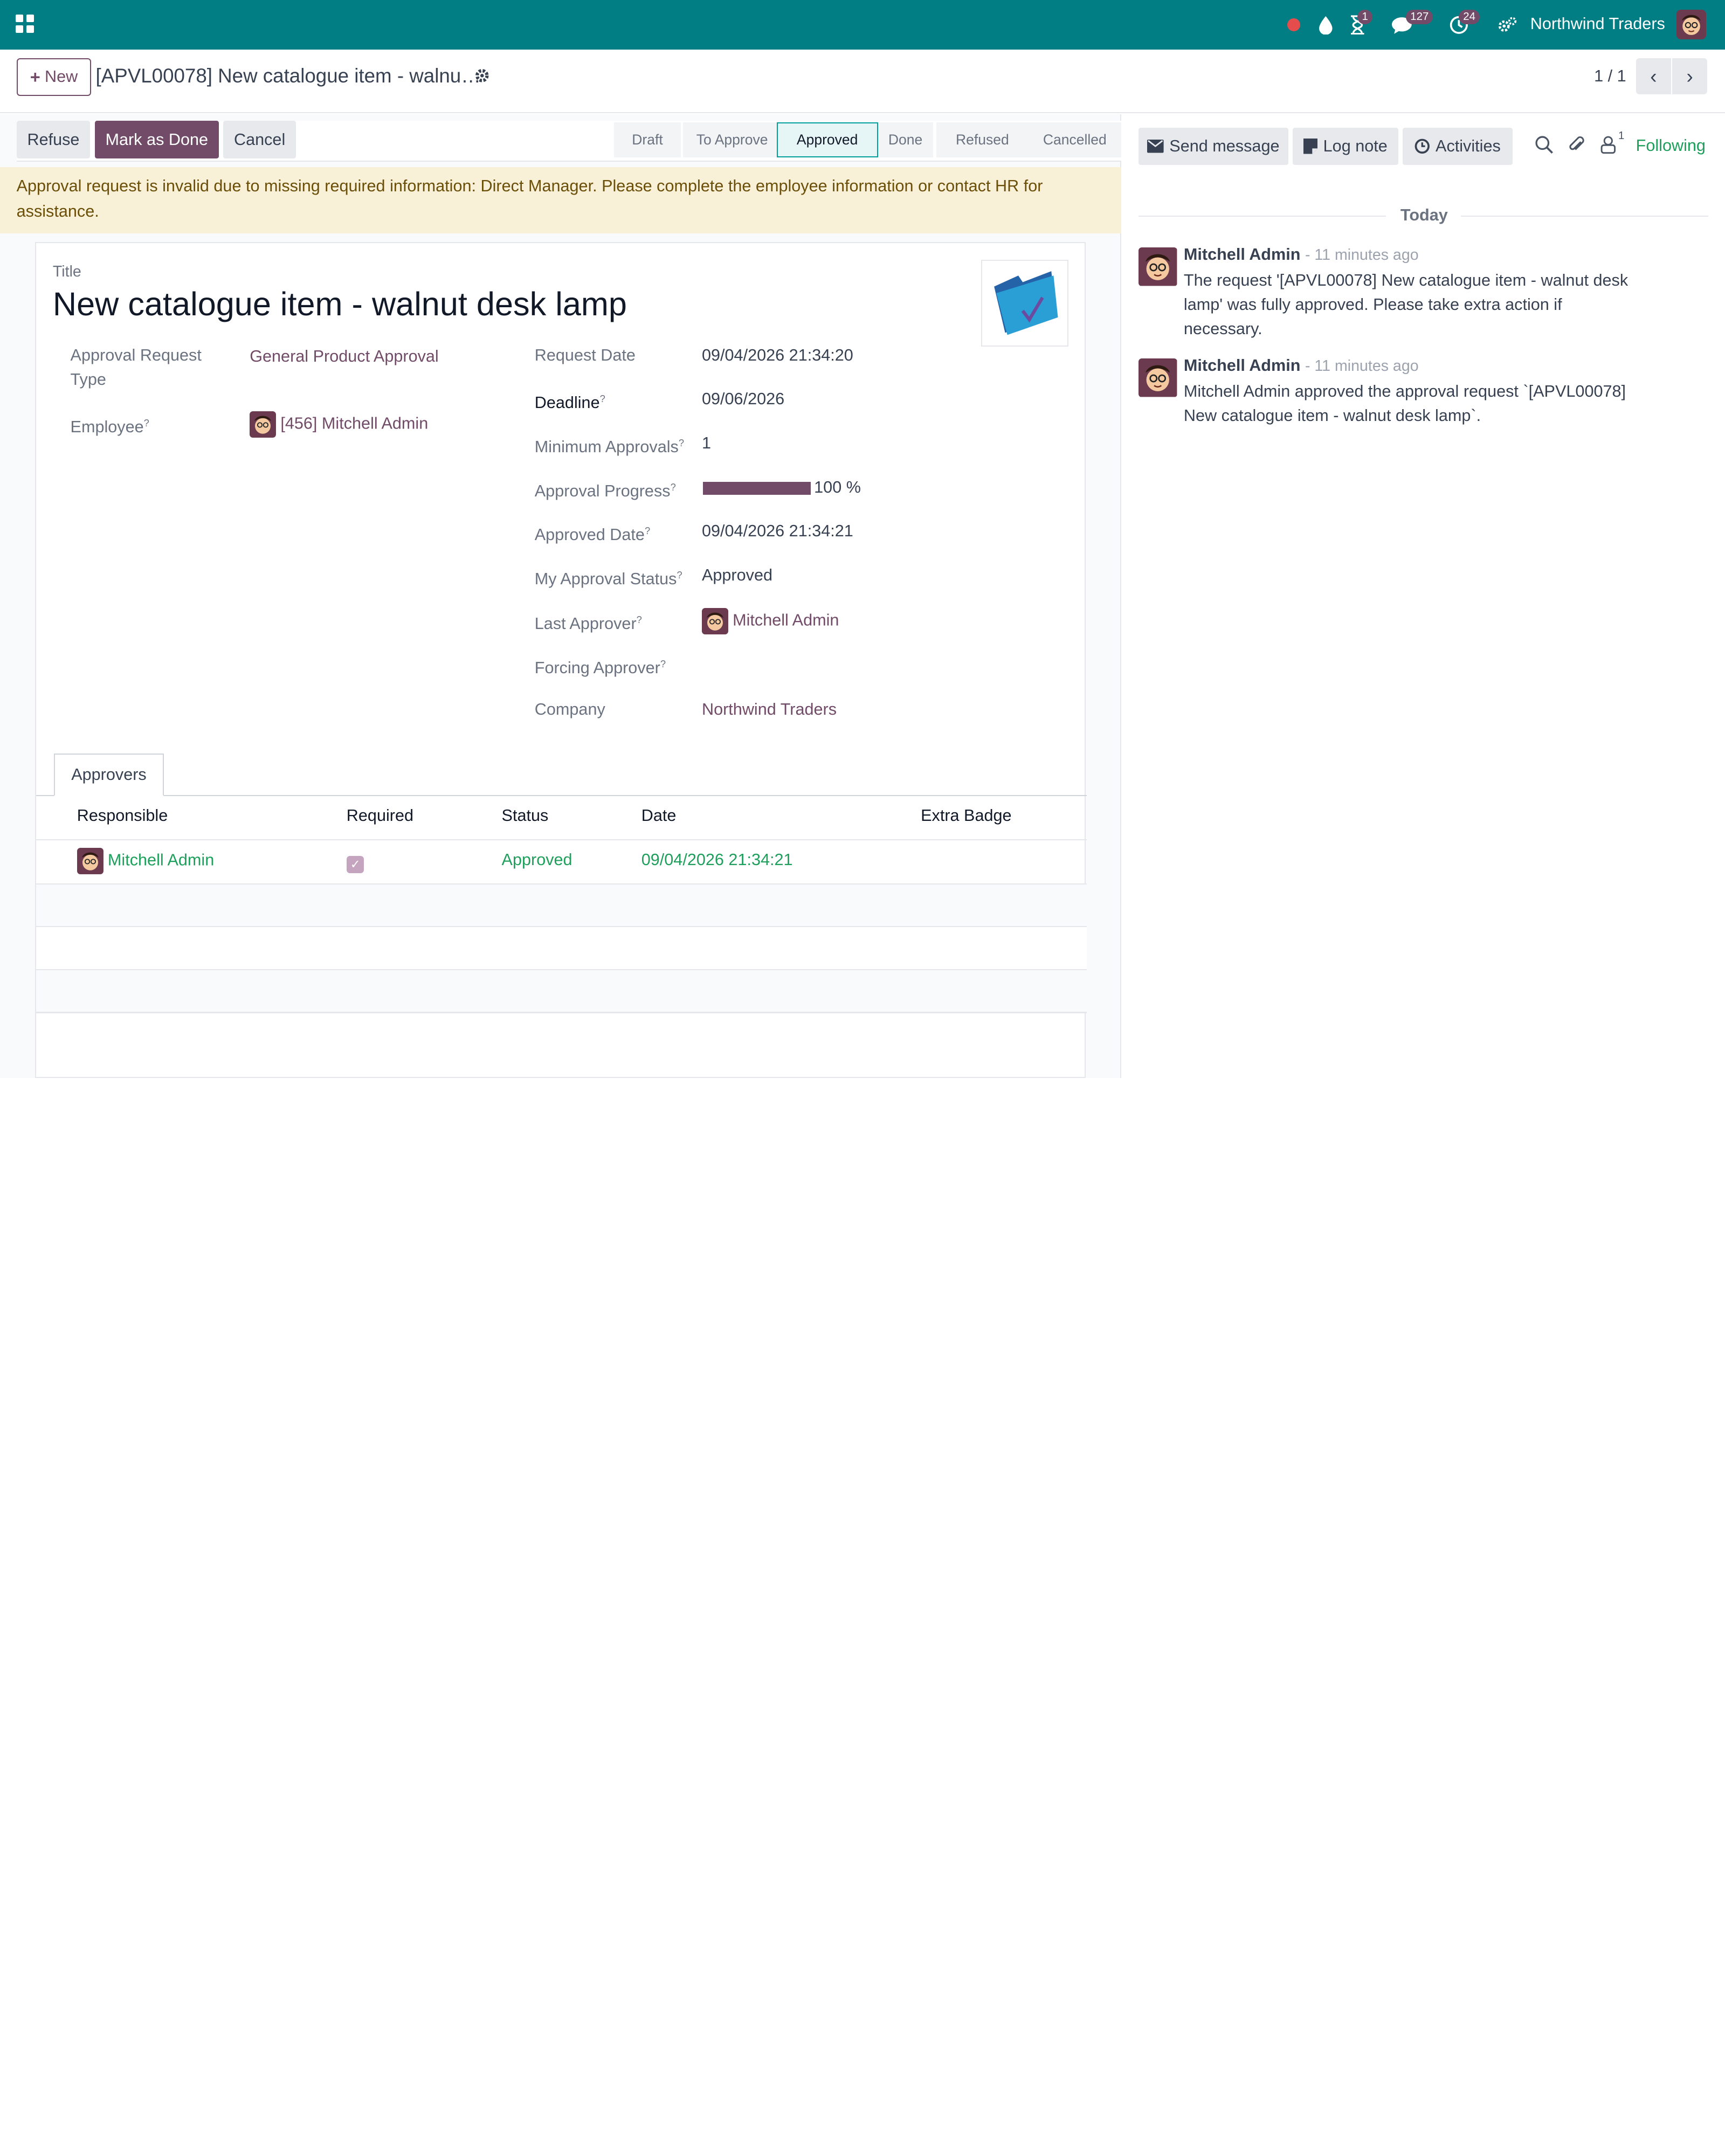 The height and width of the screenshot is (2156, 1725). Describe the element at coordinates (53, 139) in the screenshot. I see `refuse-button: Refuse` at that location.